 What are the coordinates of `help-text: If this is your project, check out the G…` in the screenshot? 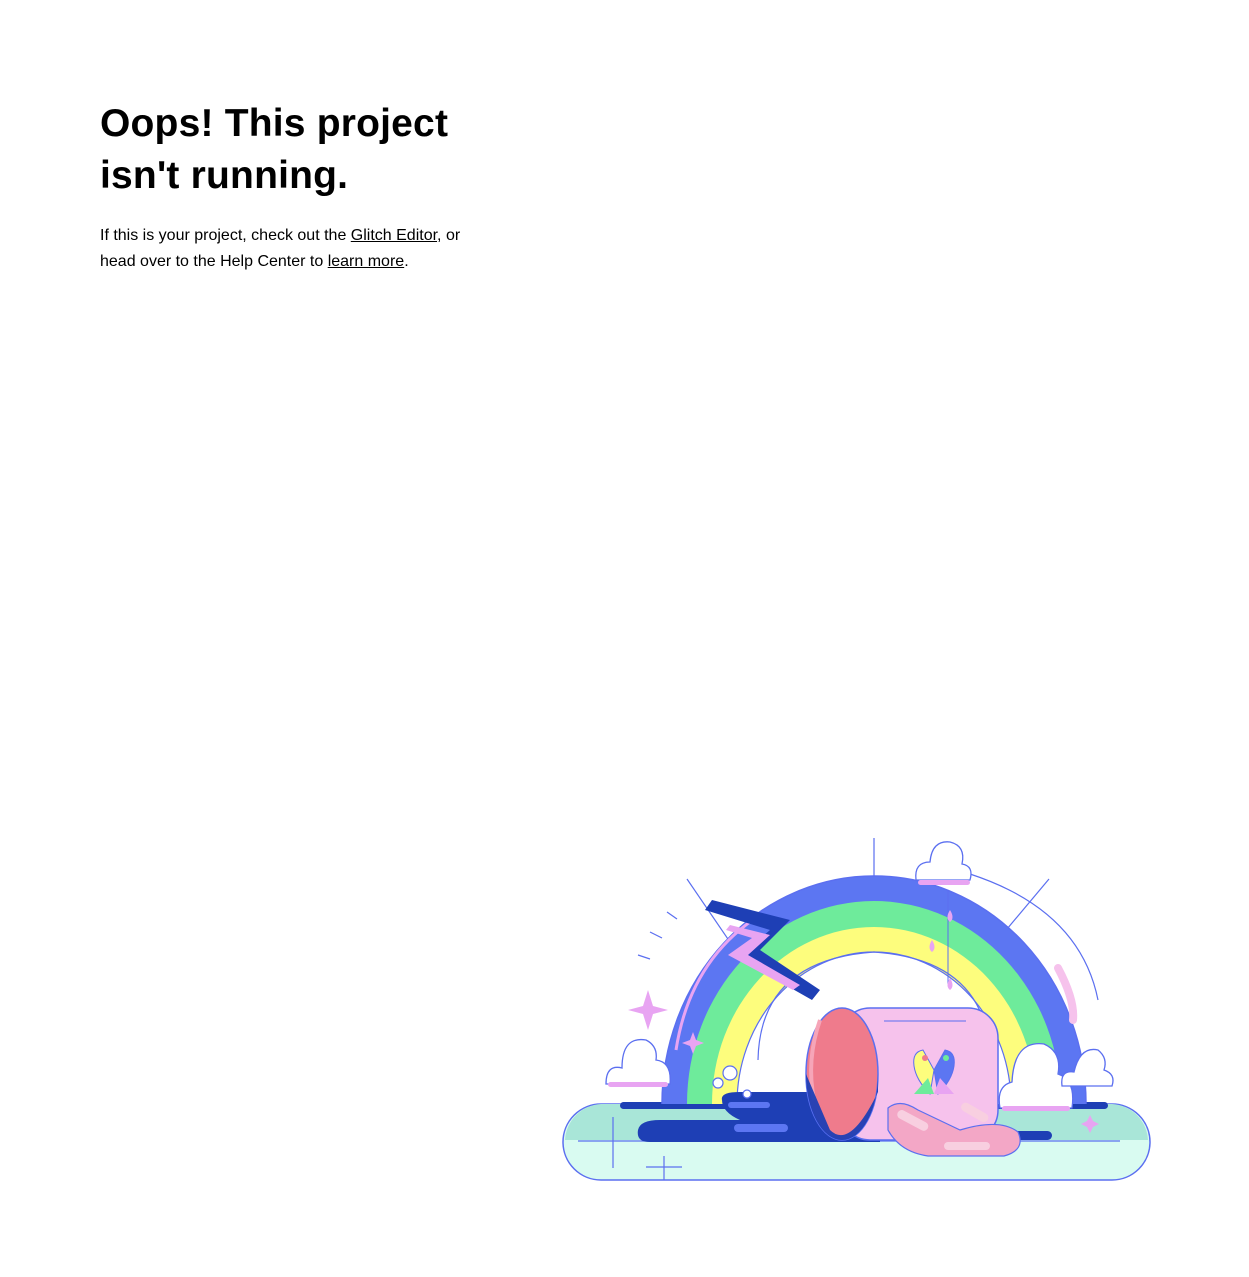 It's located at (290, 249).